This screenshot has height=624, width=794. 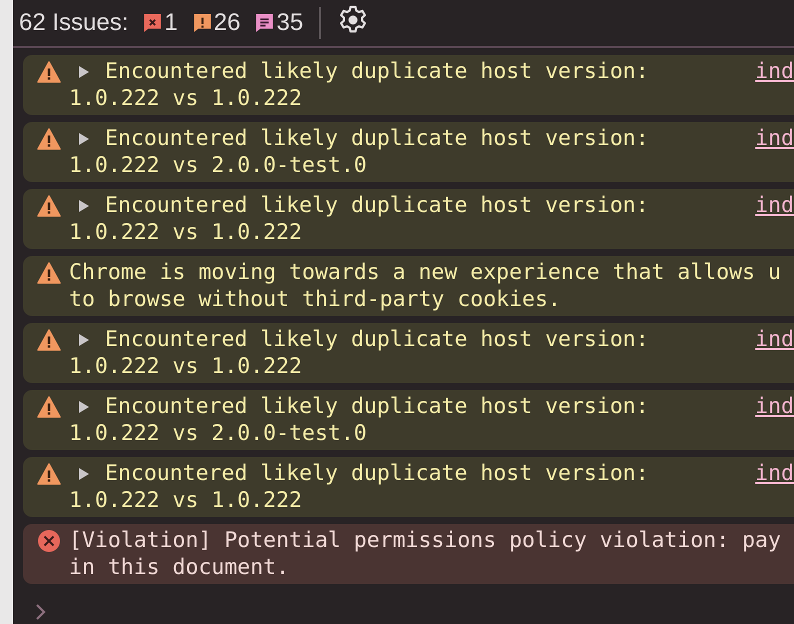 I want to click on issue-count: 35, so click(x=290, y=23).